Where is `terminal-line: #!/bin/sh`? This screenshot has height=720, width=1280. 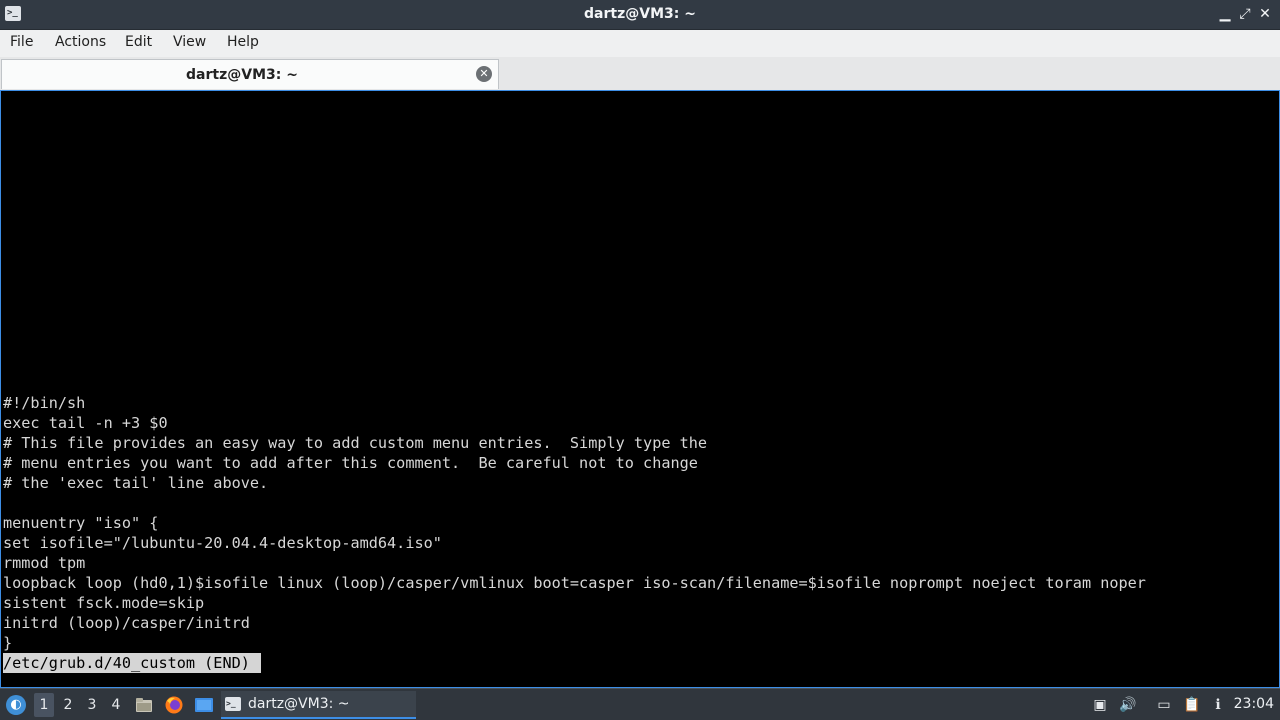 terminal-line: #!/bin/sh is located at coordinates (44, 403).